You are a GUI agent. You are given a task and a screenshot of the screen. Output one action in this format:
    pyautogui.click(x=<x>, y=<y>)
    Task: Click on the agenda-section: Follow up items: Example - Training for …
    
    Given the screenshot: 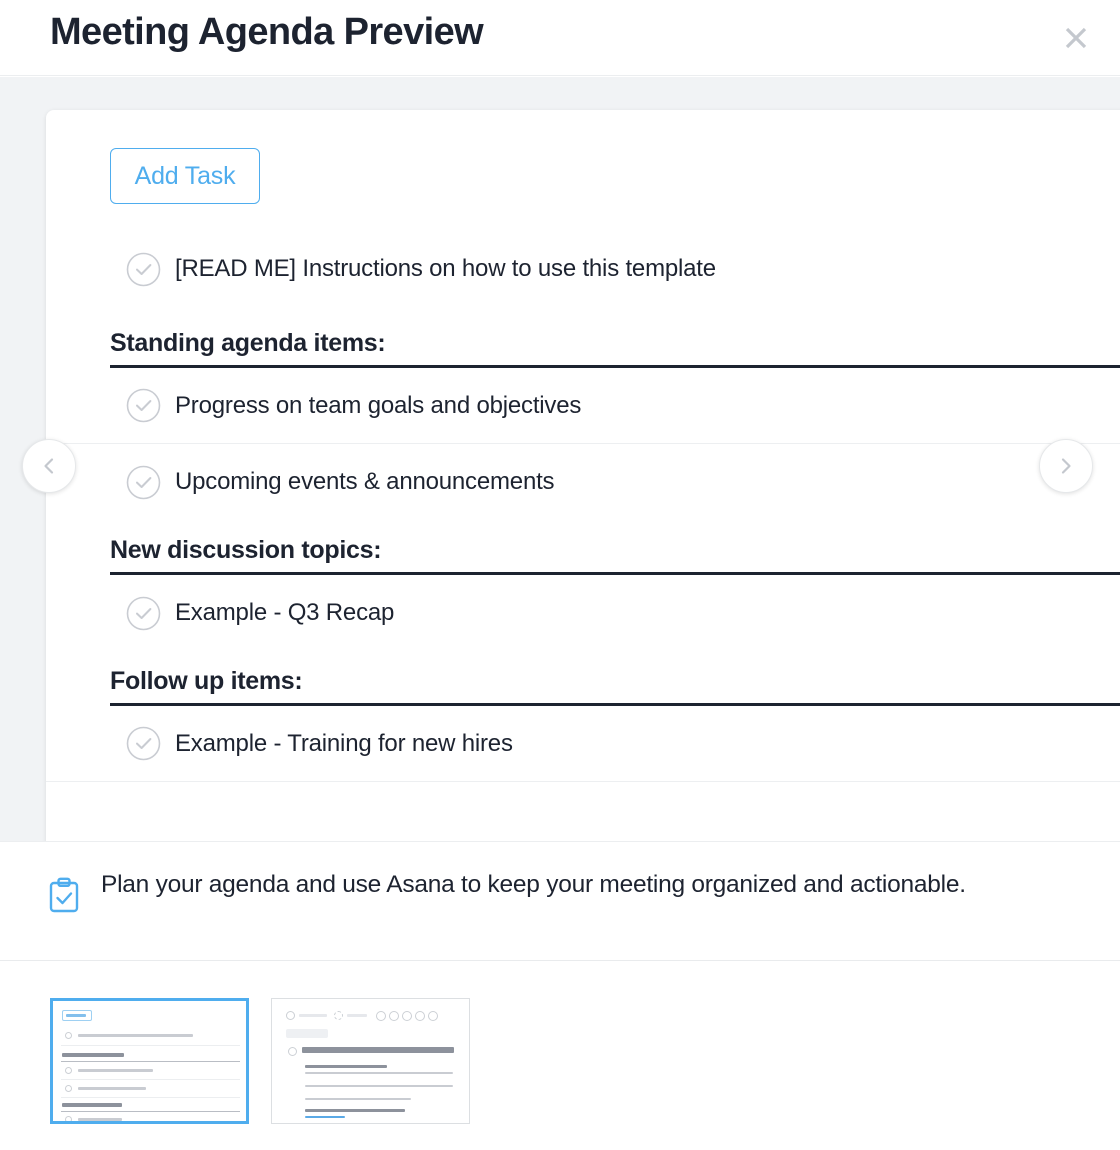 What is the action you would take?
    pyautogui.click(x=583, y=724)
    